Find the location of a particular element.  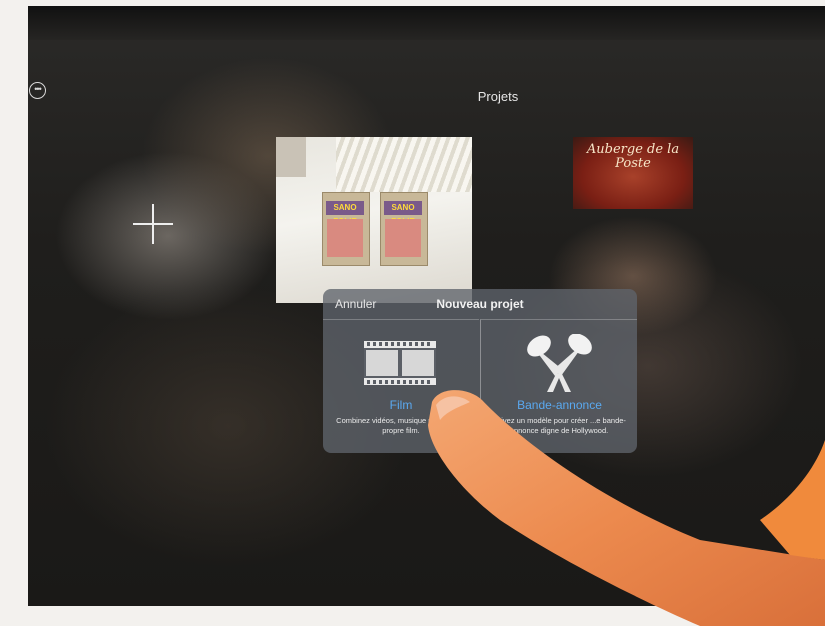

page-title: Projets is located at coordinates (498, 96).